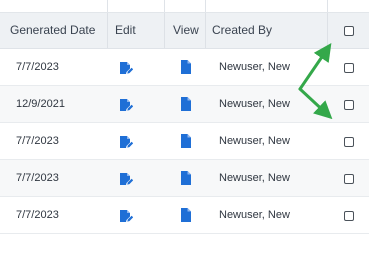  Describe the element at coordinates (125, 30) in the screenshot. I see `column-header-edit: Edit` at that location.